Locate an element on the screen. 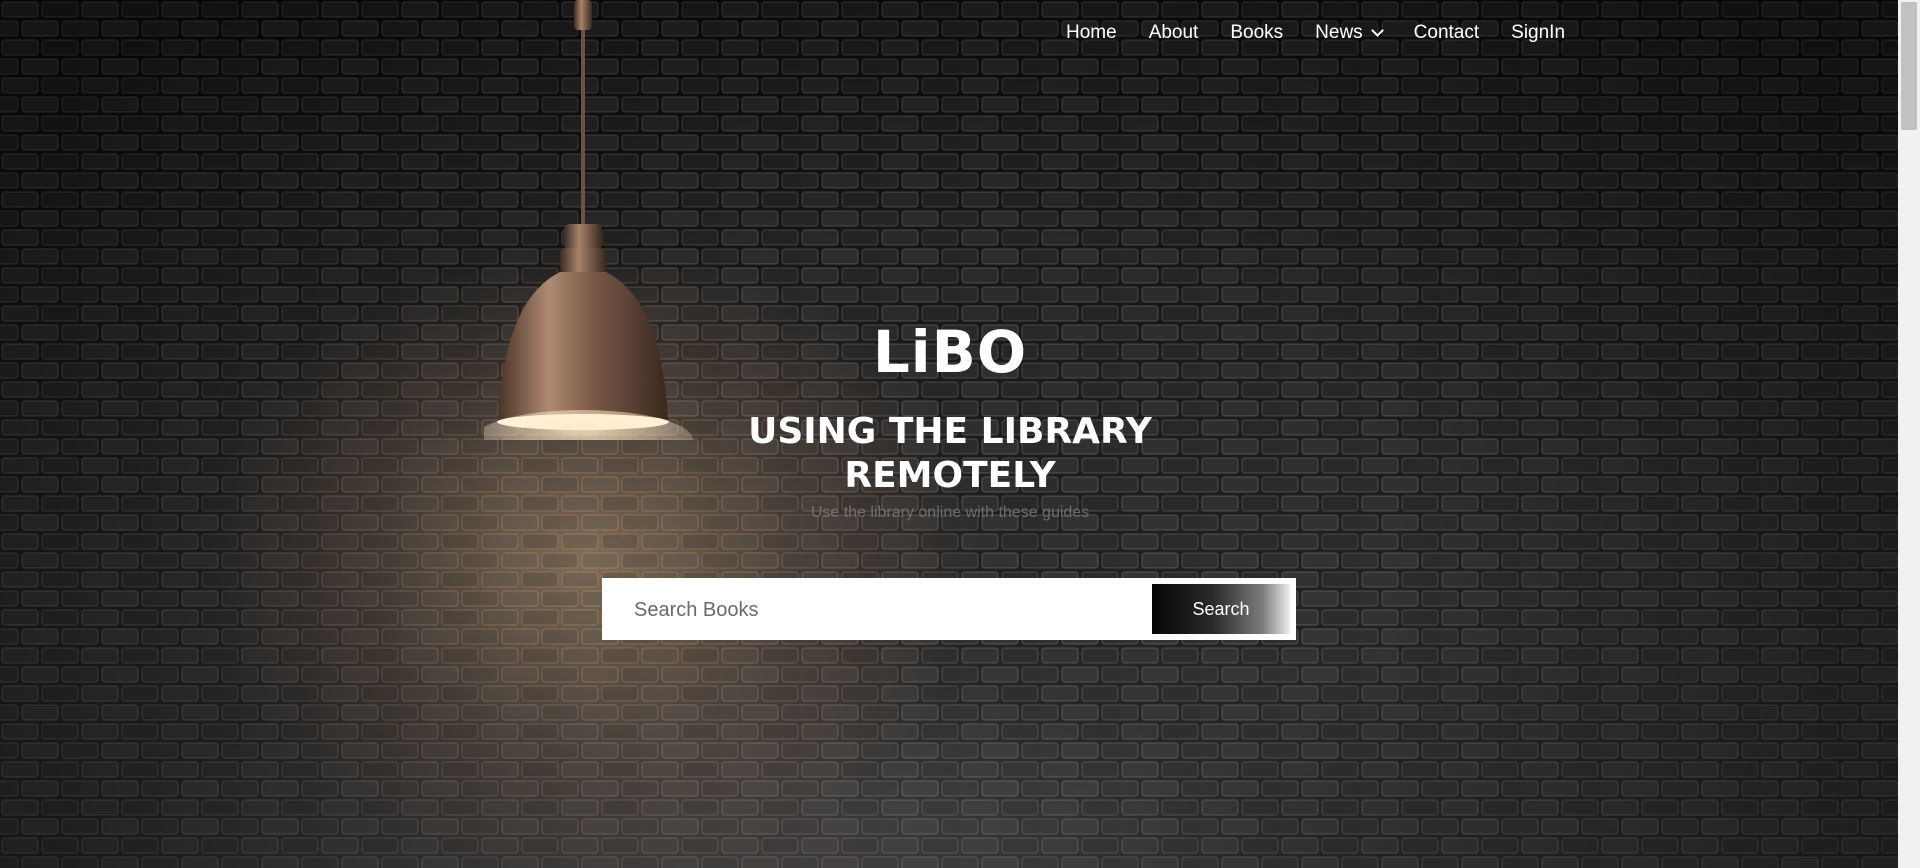 Image resolution: width=1920 pixels, height=868 pixels. chevron-down-icon is located at coordinates (1377, 30).